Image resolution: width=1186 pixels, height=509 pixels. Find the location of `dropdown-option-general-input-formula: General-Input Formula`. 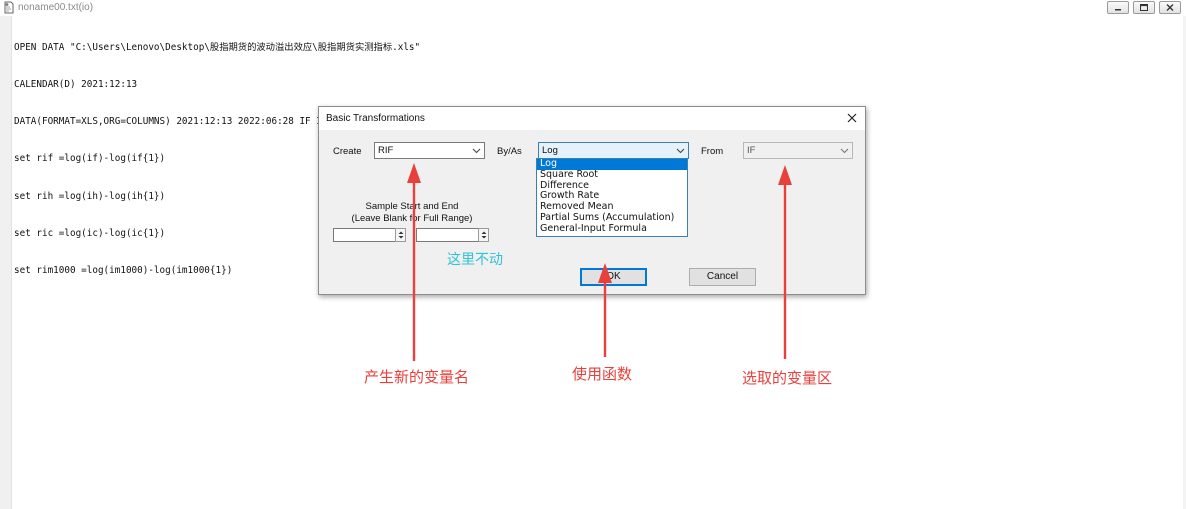

dropdown-option-general-input-formula: General-Input Formula is located at coordinates (612, 229).